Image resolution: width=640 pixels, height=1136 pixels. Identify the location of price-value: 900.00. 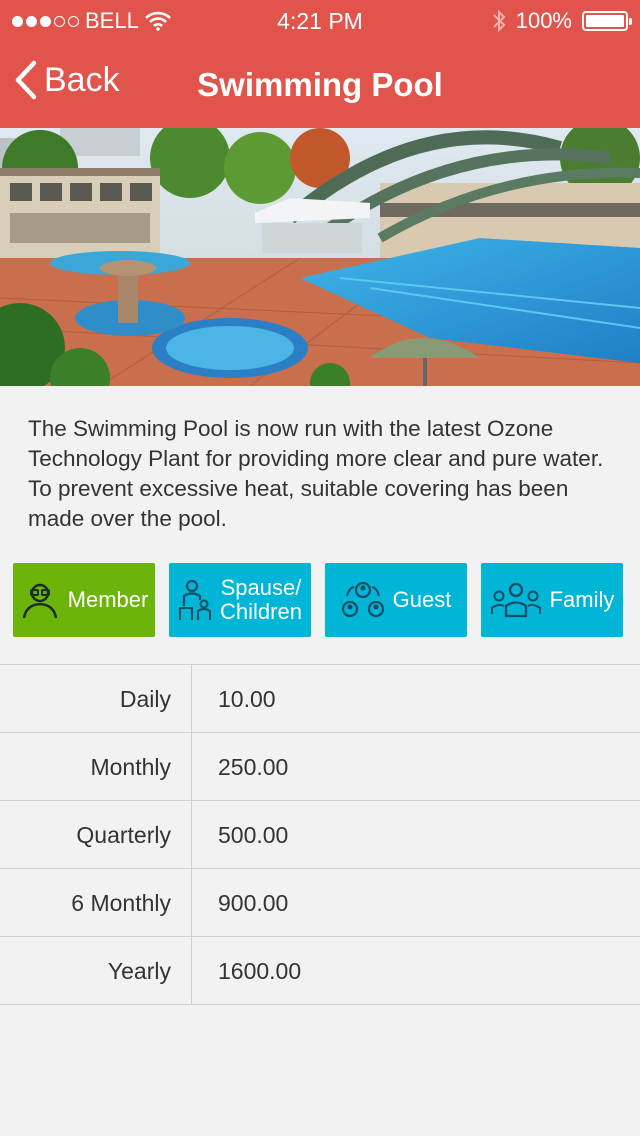
(253, 903).